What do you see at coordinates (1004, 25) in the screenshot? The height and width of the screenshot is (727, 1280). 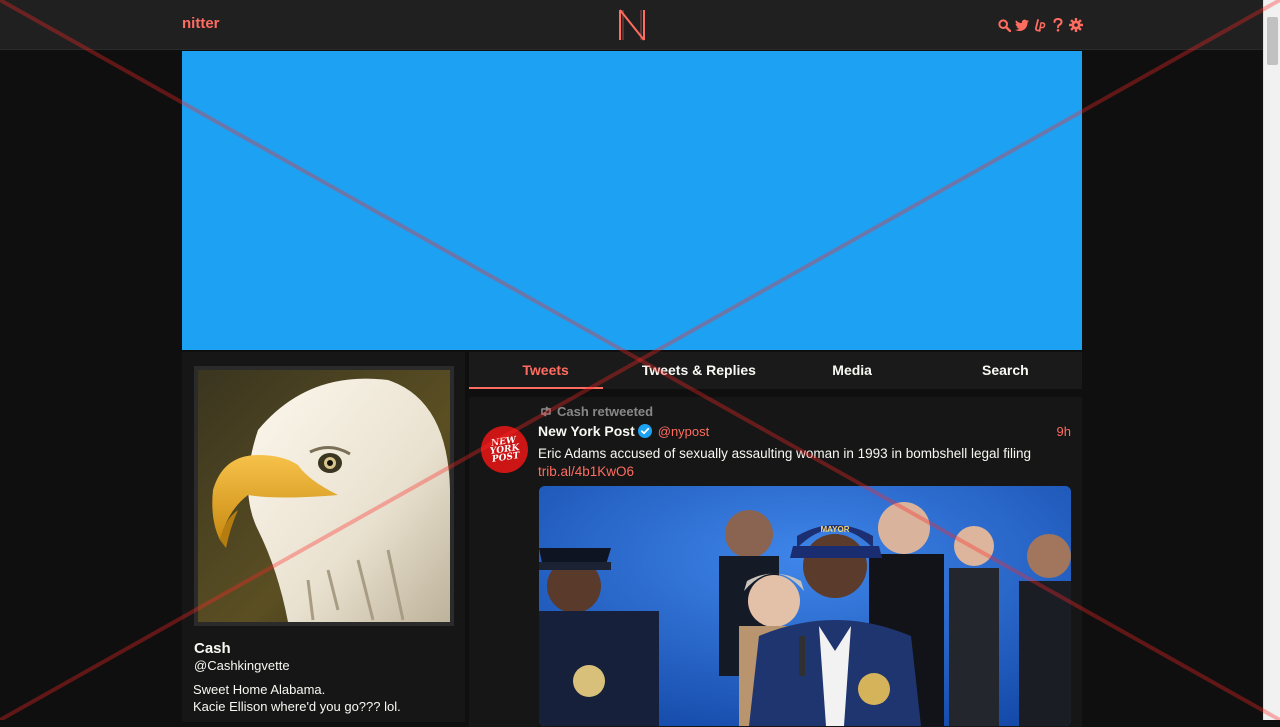 I see `search-icon` at bounding box center [1004, 25].